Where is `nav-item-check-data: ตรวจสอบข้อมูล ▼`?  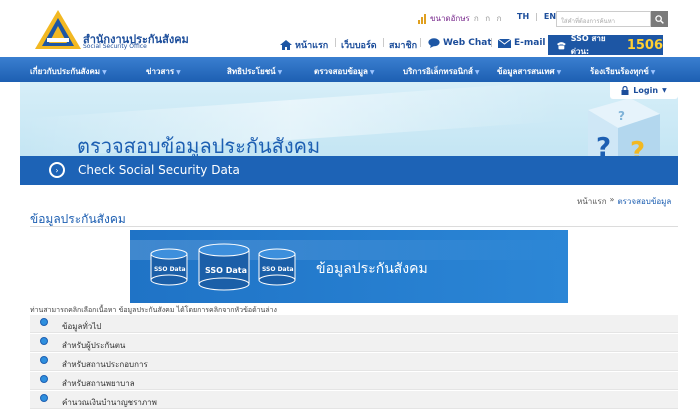 nav-item-check-data: ตรวจสอบข้อมูล ▼ is located at coordinates (344, 71).